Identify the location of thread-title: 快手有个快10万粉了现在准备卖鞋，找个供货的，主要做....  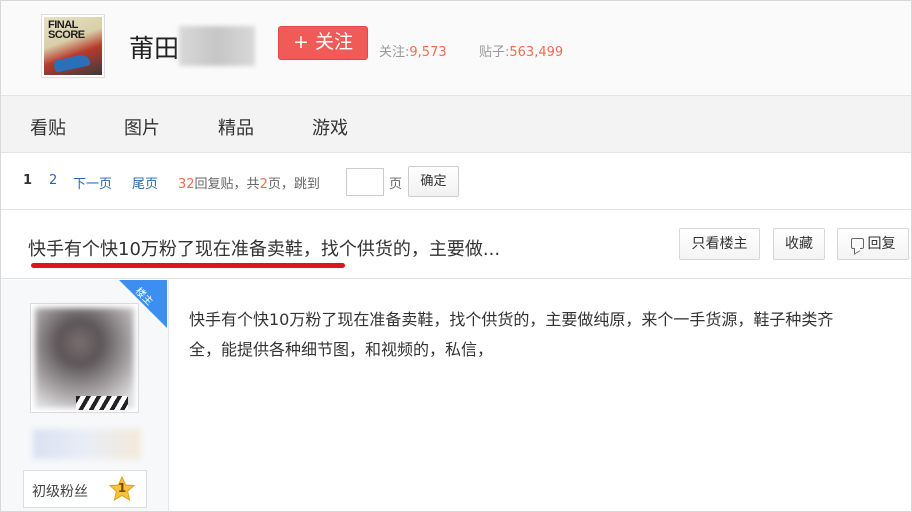
(264, 249).